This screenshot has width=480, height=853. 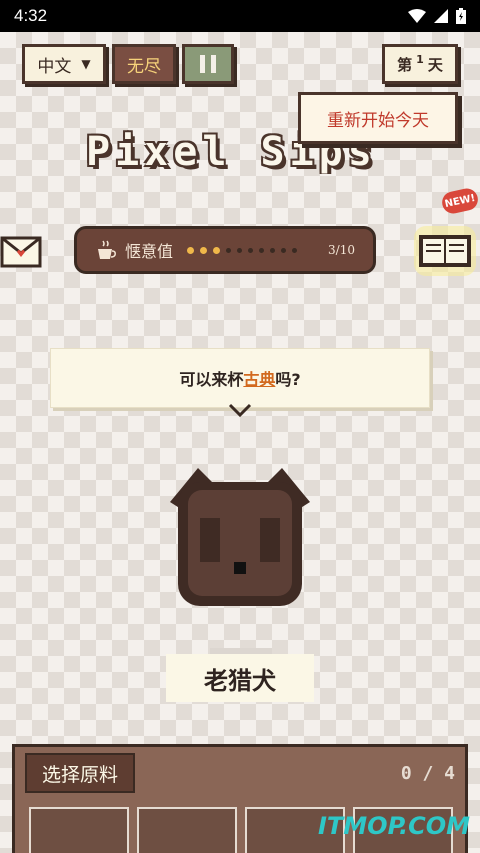 I want to click on signal-icon, so click(x=441, y=16).